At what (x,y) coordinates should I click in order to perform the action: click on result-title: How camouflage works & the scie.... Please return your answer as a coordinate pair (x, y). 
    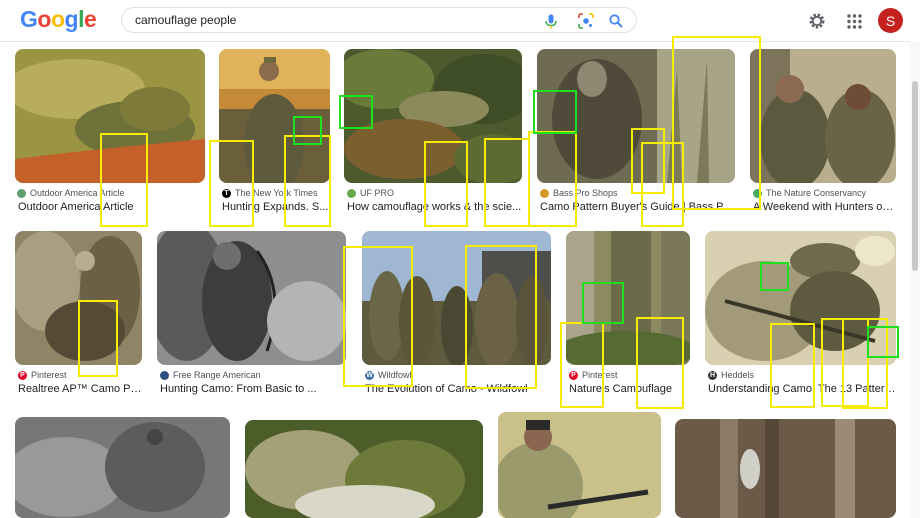
    Looking at the image, I should click on (434, 207).